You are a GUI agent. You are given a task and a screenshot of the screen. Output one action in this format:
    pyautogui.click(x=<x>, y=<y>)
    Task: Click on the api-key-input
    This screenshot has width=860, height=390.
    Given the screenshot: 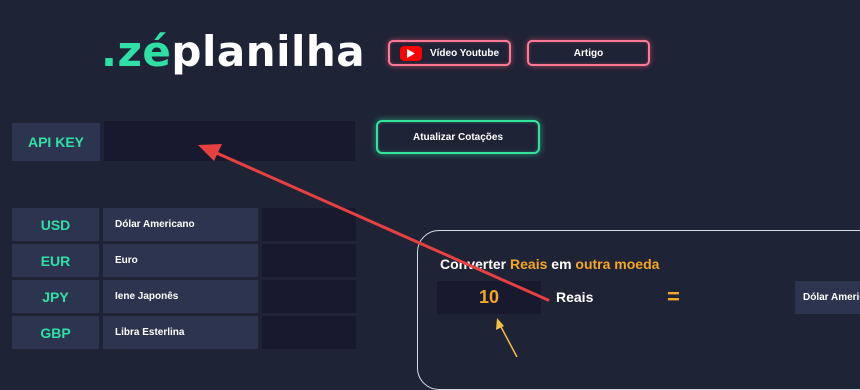 What is the action you would take?
    pyautogui.click(x=229, y=141)
    